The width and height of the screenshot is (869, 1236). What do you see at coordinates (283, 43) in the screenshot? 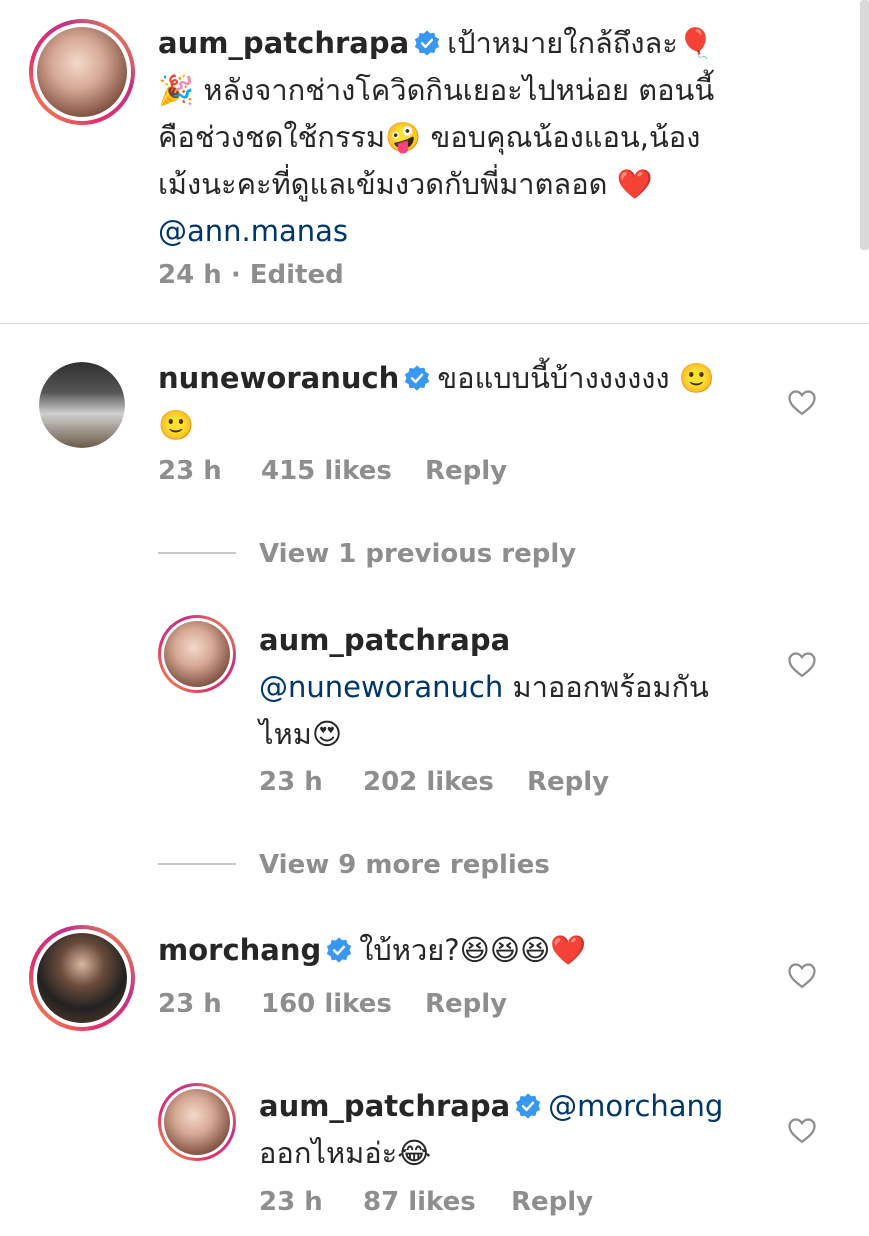
I see `caption-username: aum_patchrapa` at bounding box center [283, 43].